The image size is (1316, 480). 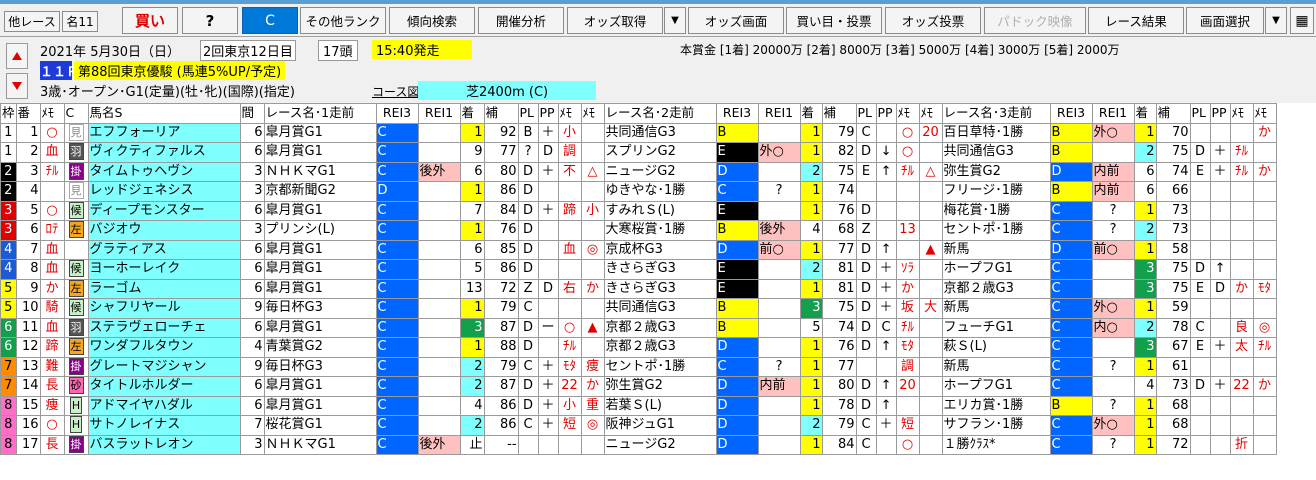 What do you see at coordinates (164, 308) in the screenshot?
I see `horse-name-cell: シャフリヤール` at bounding box center [164, 308].